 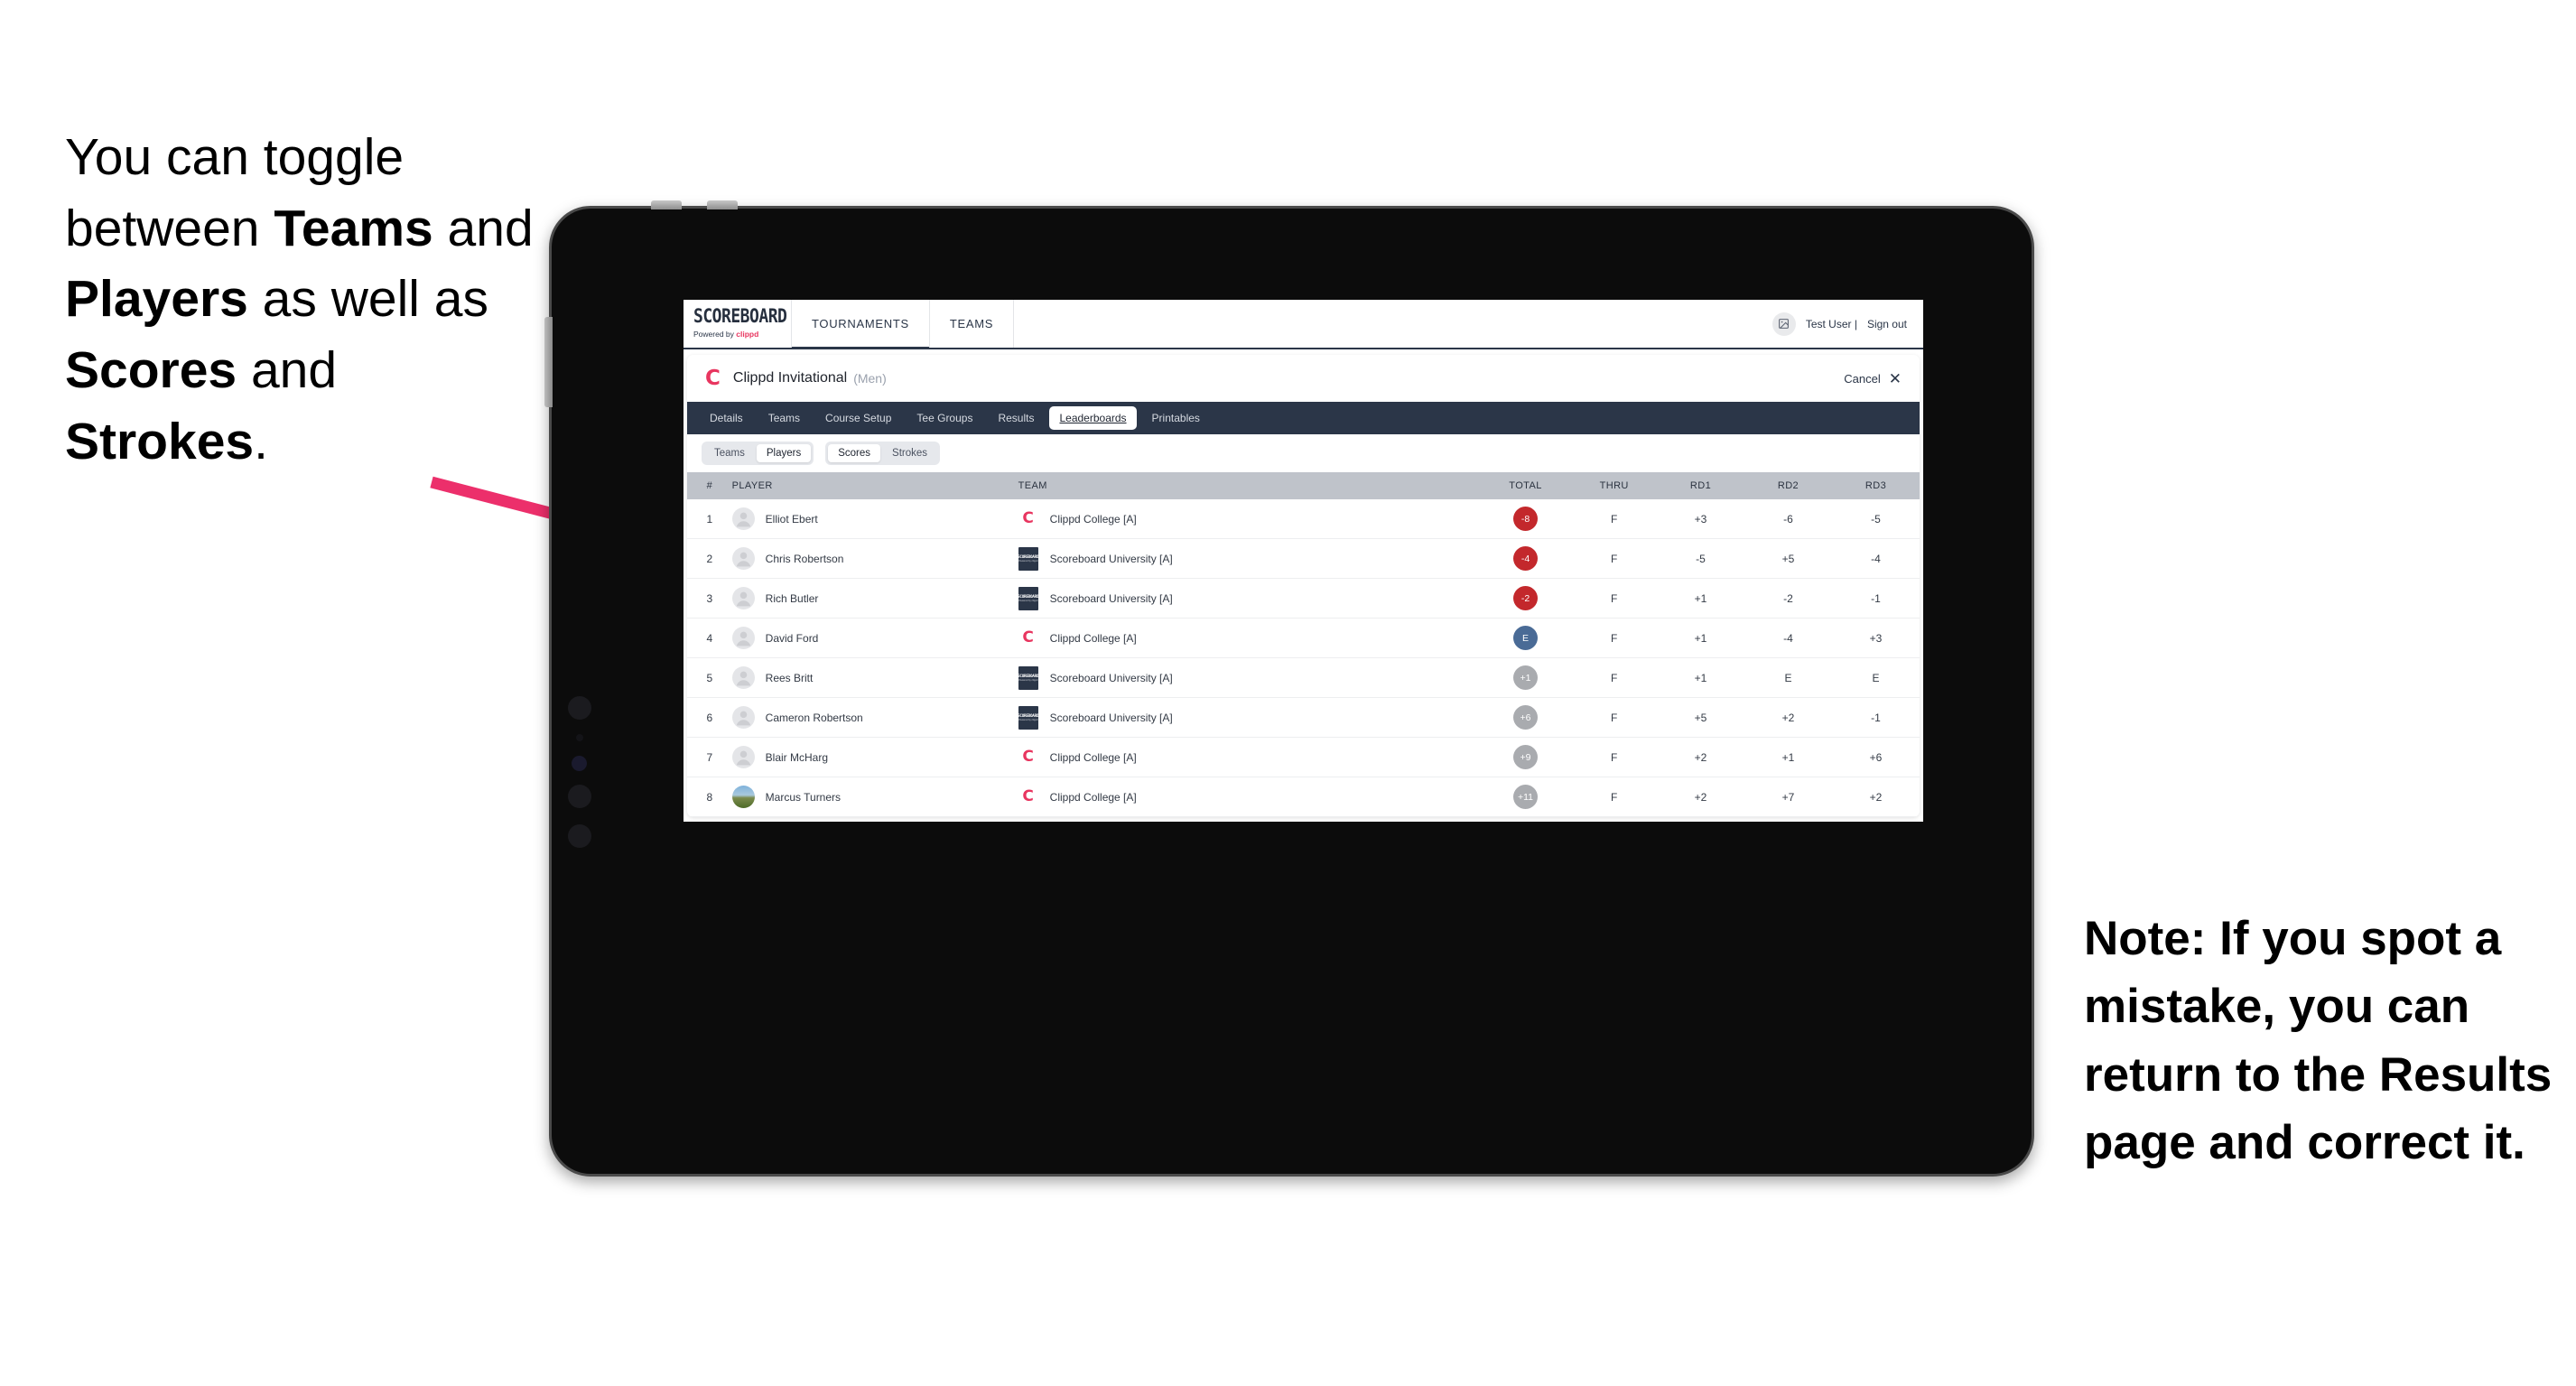 What do you see at coordinates (1875, 558) in the screenshot?
I see `cell-rd3: -4` at bounding box center [1875, 558].